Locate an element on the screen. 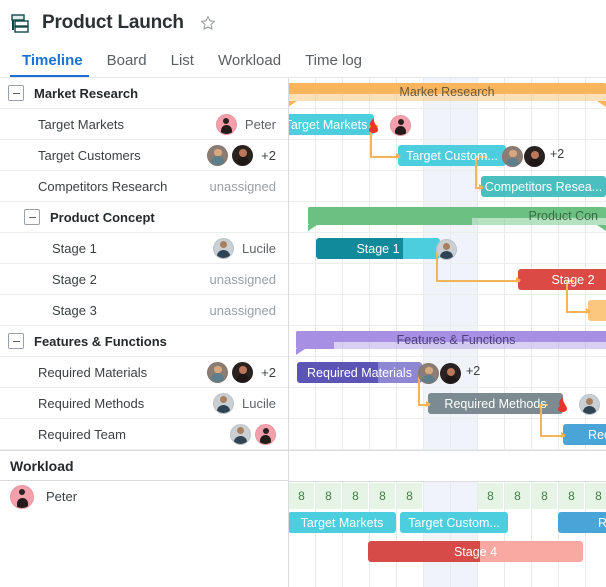  workload-section-label: Workload is located at coordinates (42, 465).